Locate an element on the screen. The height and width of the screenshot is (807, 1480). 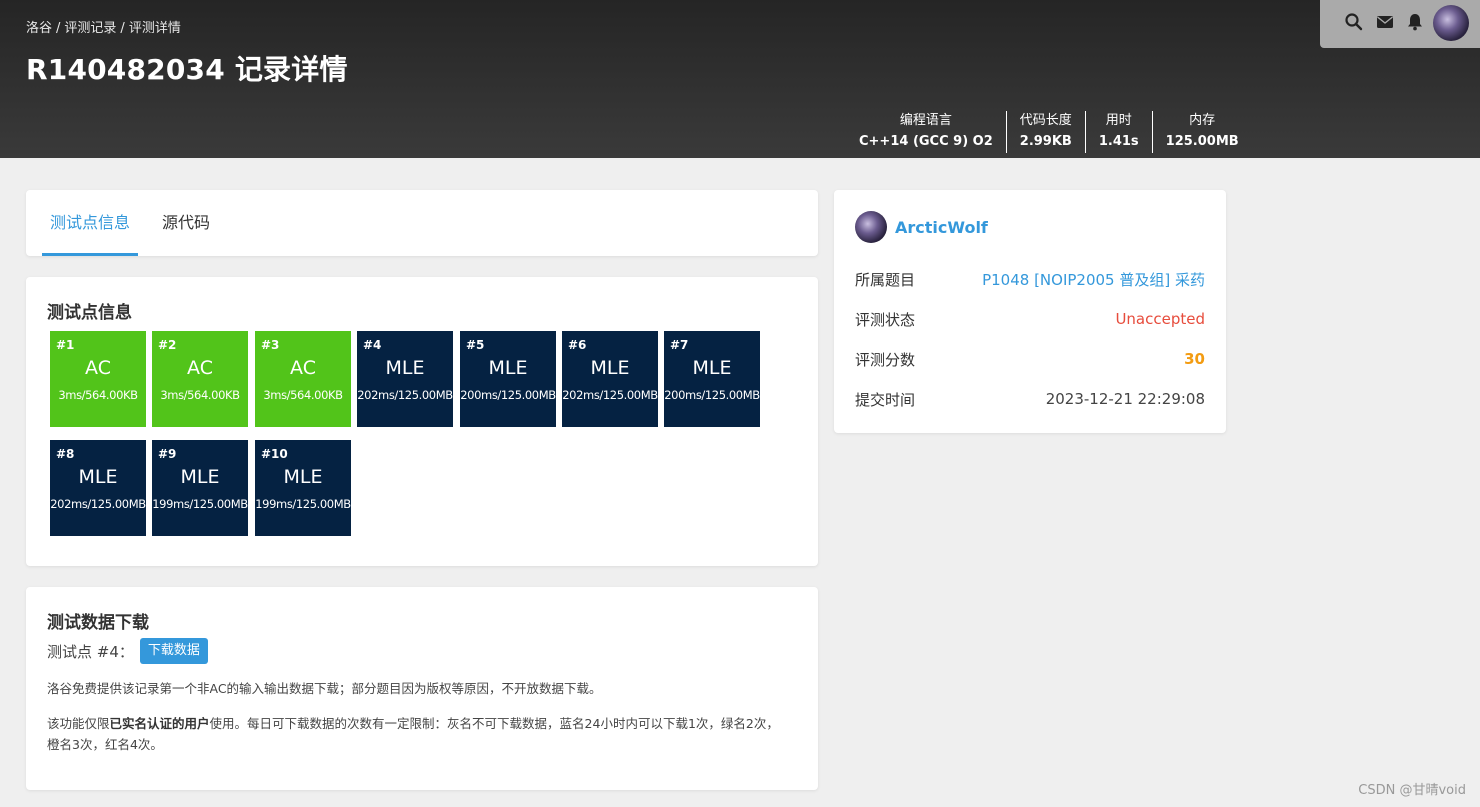
test-case: #5 MLE 200ms/125.00MB is located at coordinates (508, 379).